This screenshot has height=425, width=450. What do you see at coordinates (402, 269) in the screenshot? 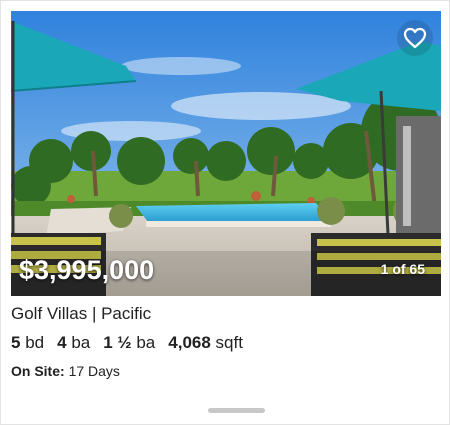
I see `photo-counter: 1 of 65` at bounding box center [402, 269].